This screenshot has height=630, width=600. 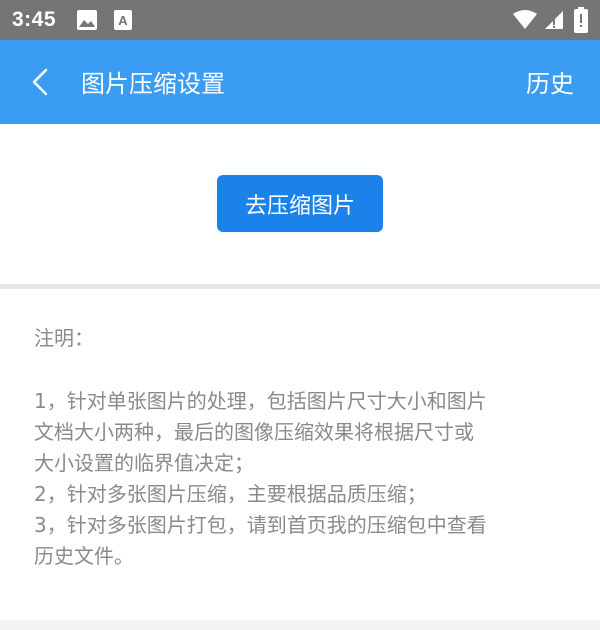 What do you see at coordinates (144, 463) in the screenshot?
I see `notes-line: 大小设置的临界值决定；` at bounding box center [144, 463].